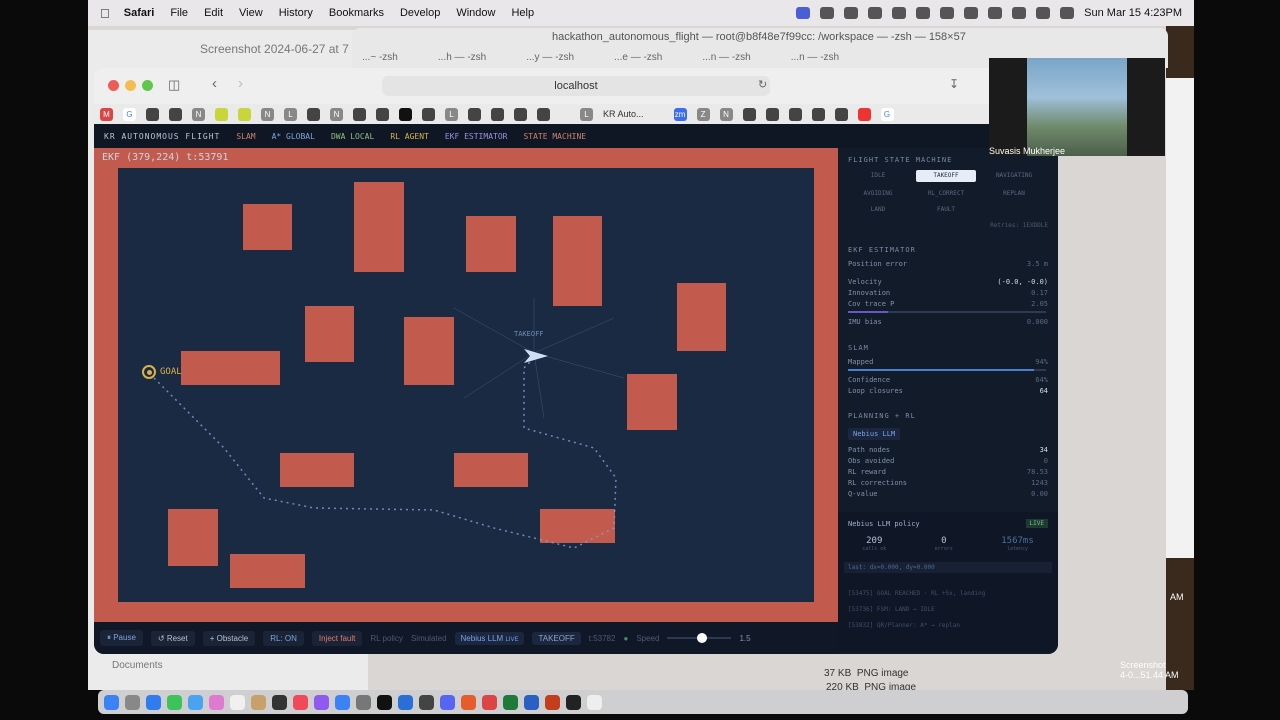 This screenshot has height=720, width=1280. What do you see at coordinates (106, 114) in the screenshot?
I see `gmail-icon: M` at bounding box center [106, 114].